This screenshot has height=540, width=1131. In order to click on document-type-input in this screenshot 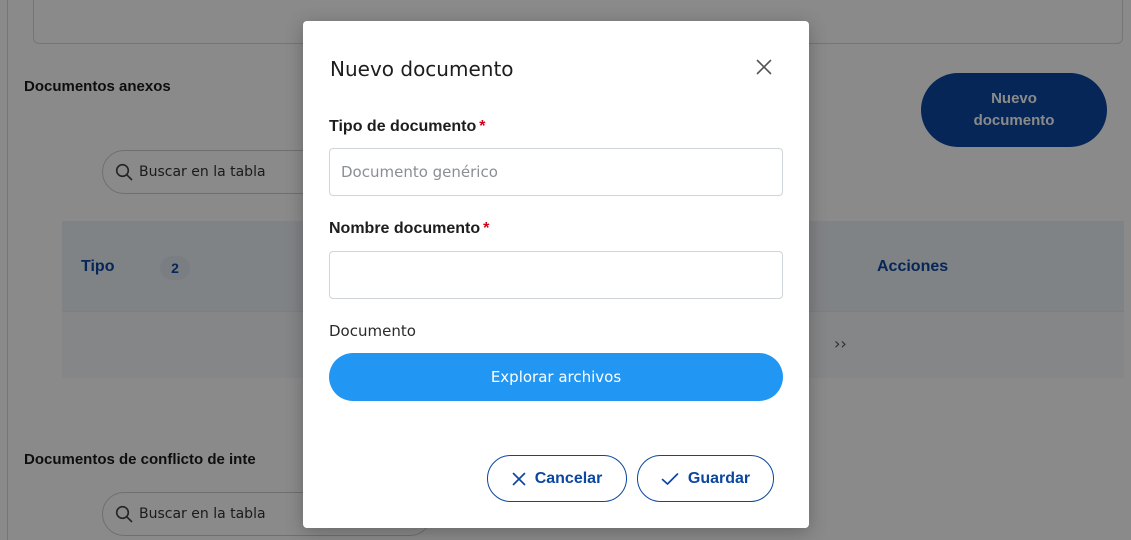, I will do `click(556, 172)`.